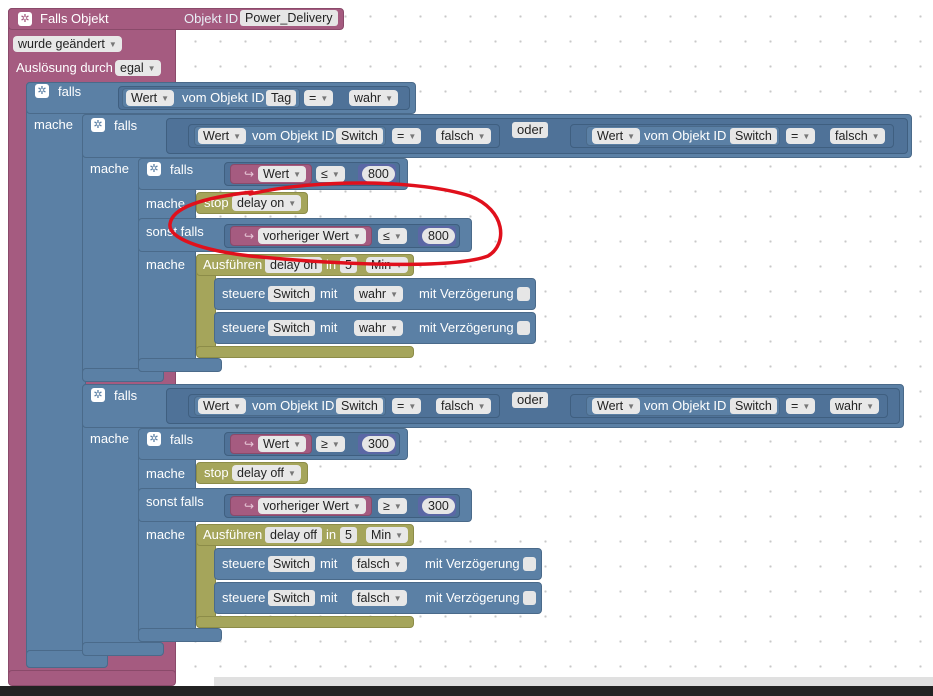  What do you see at coordinates (92, 678) in the screenshot?
I see `next-event-block` at bounding box center [92, 678].